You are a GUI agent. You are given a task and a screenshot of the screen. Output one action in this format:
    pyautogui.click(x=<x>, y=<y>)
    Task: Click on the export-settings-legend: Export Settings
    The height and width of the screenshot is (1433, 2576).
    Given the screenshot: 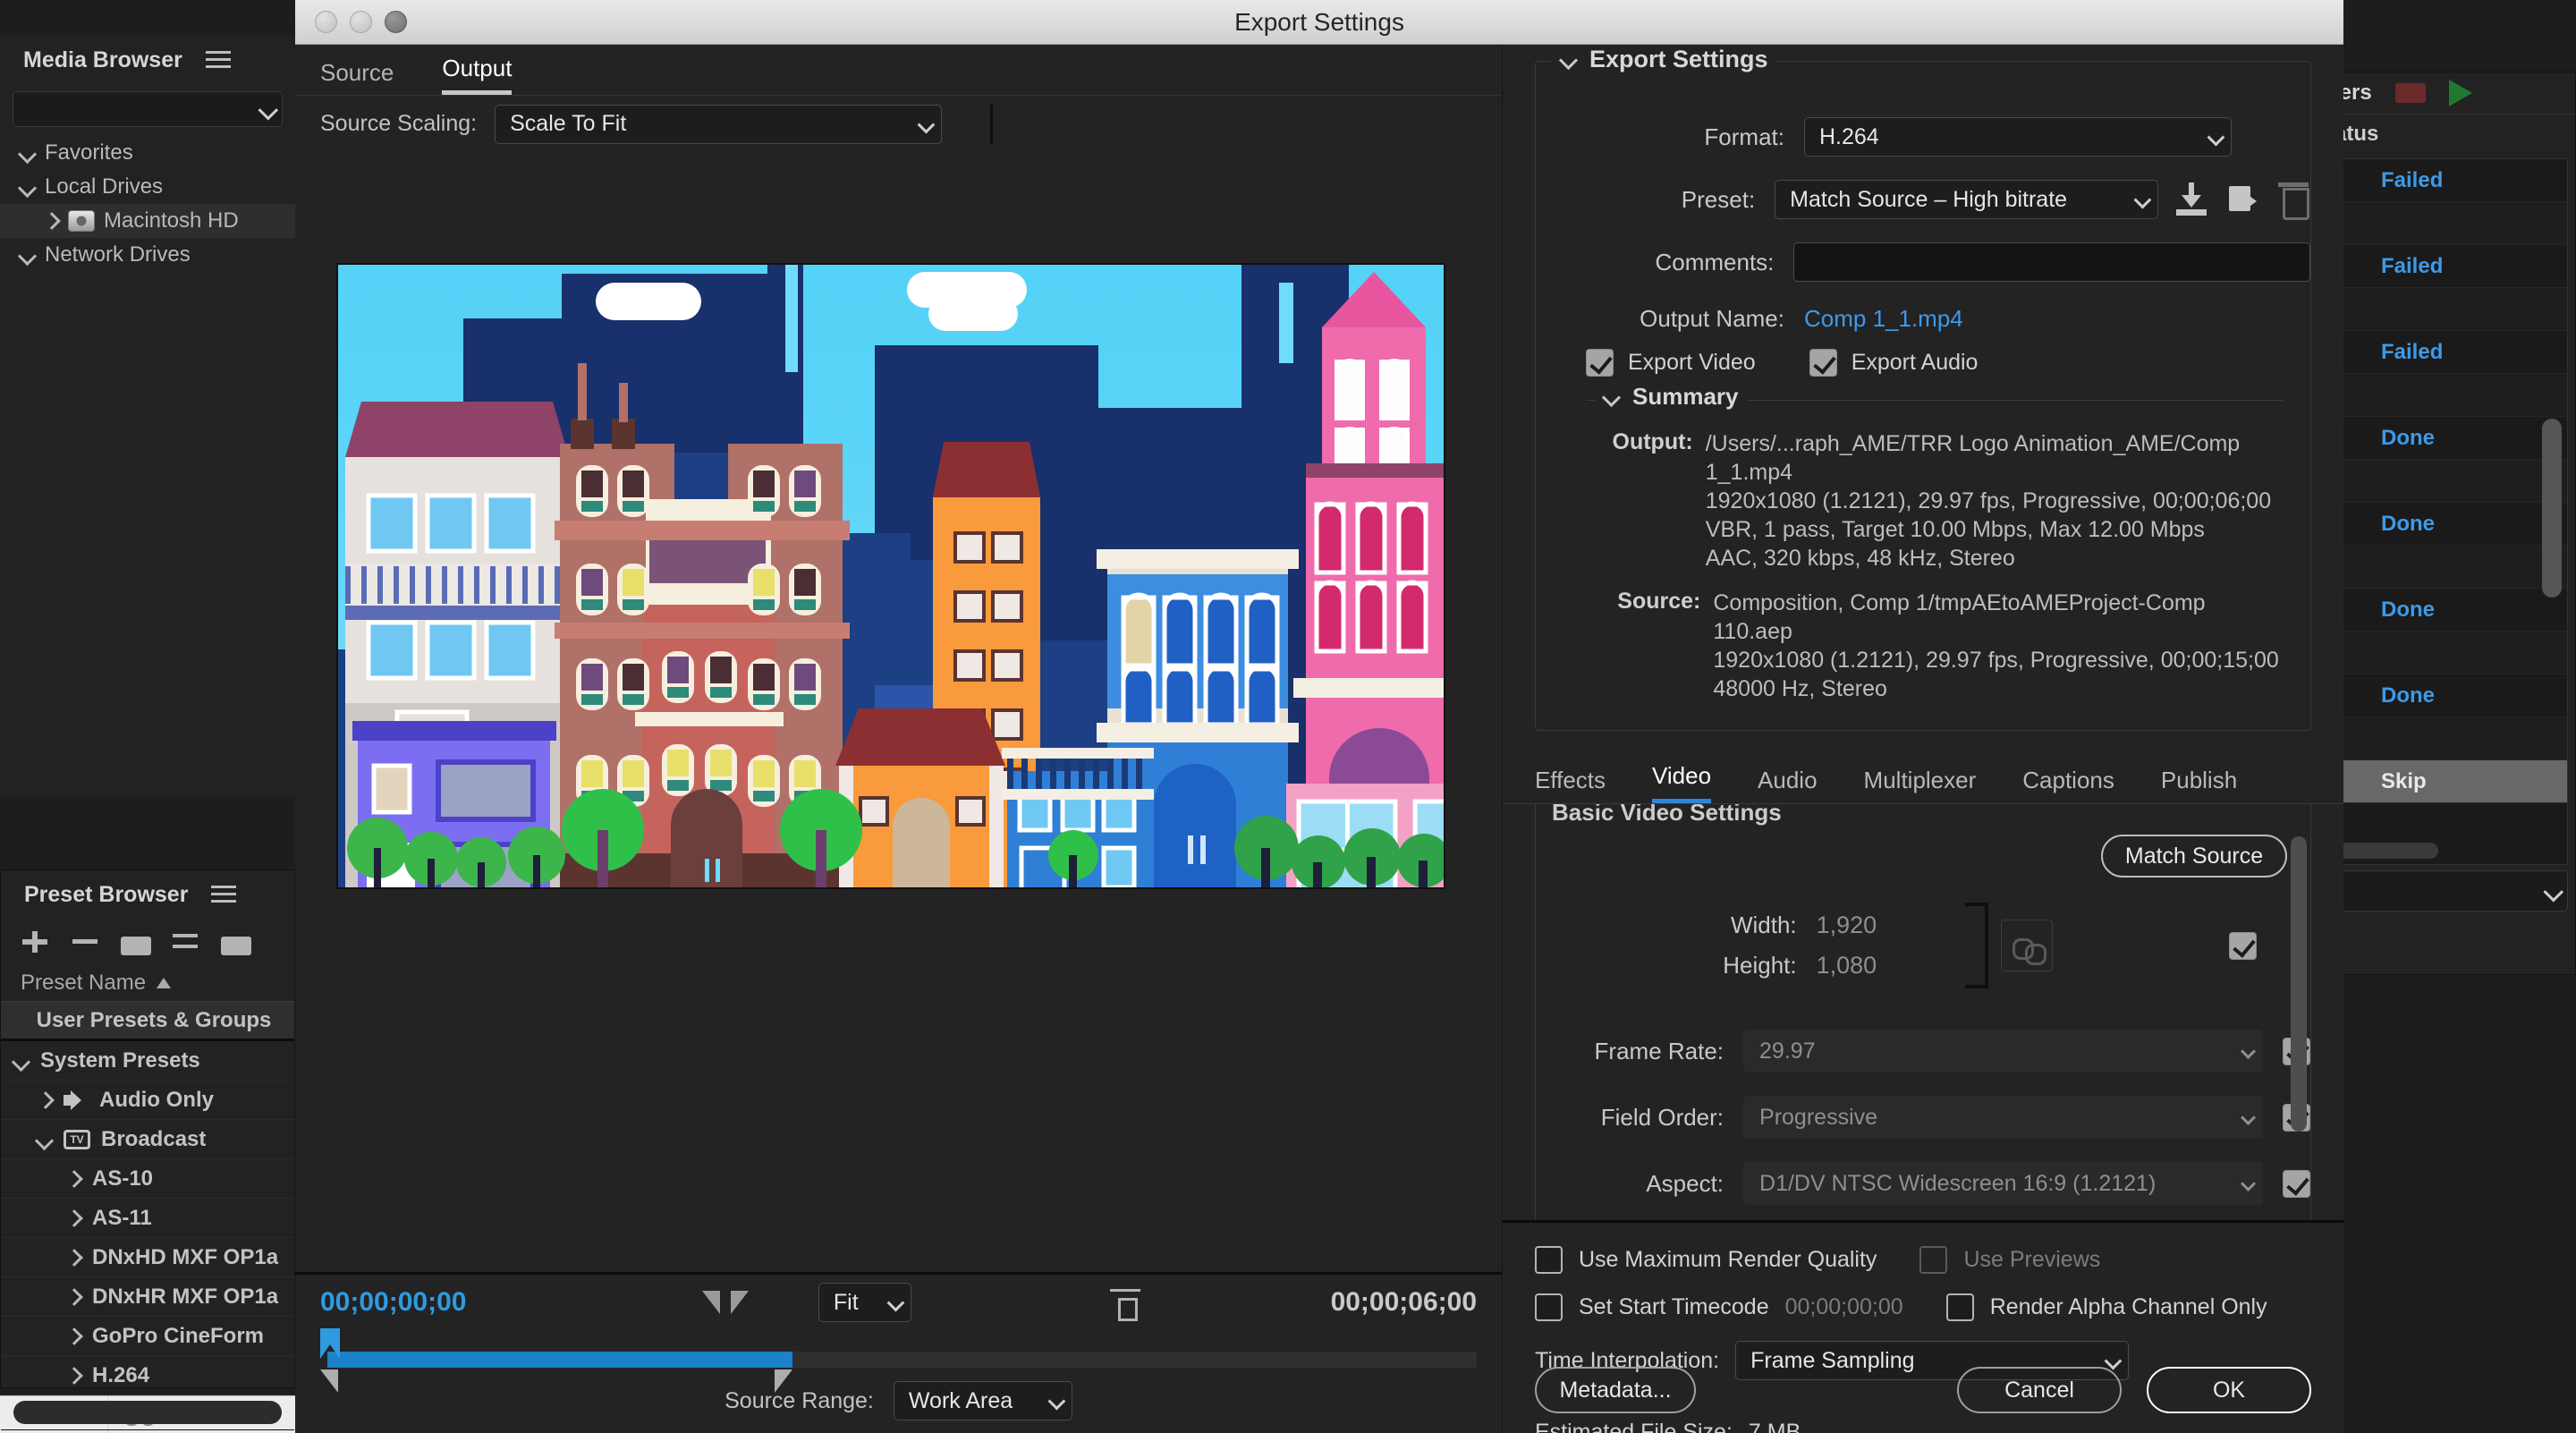 What is the action you would take?
    pyautogui.click(x=1664, y=59)
    